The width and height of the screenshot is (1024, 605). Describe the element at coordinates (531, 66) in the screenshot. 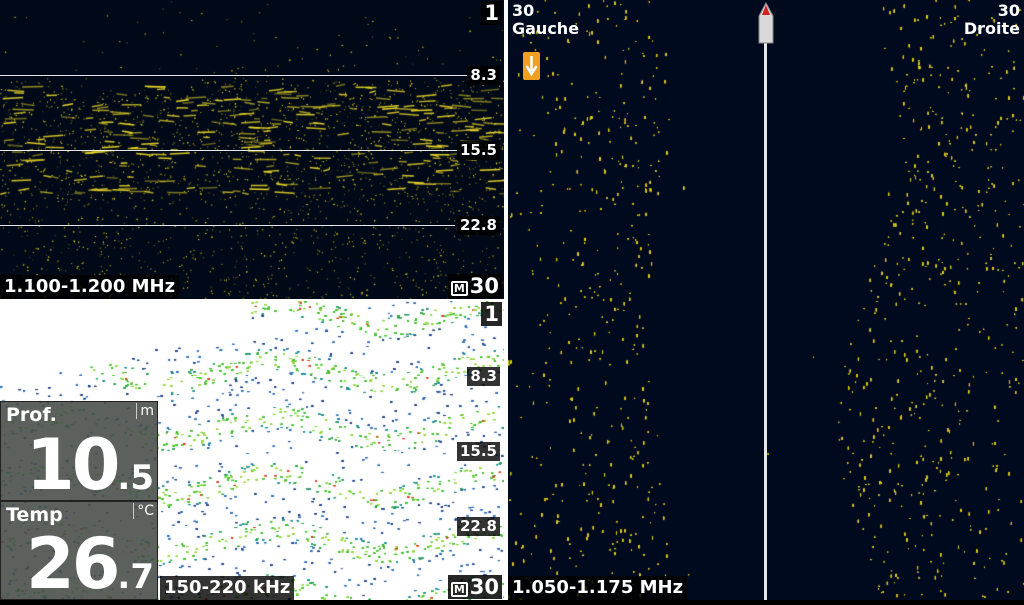

I see `down-arrow-icon` at that location.